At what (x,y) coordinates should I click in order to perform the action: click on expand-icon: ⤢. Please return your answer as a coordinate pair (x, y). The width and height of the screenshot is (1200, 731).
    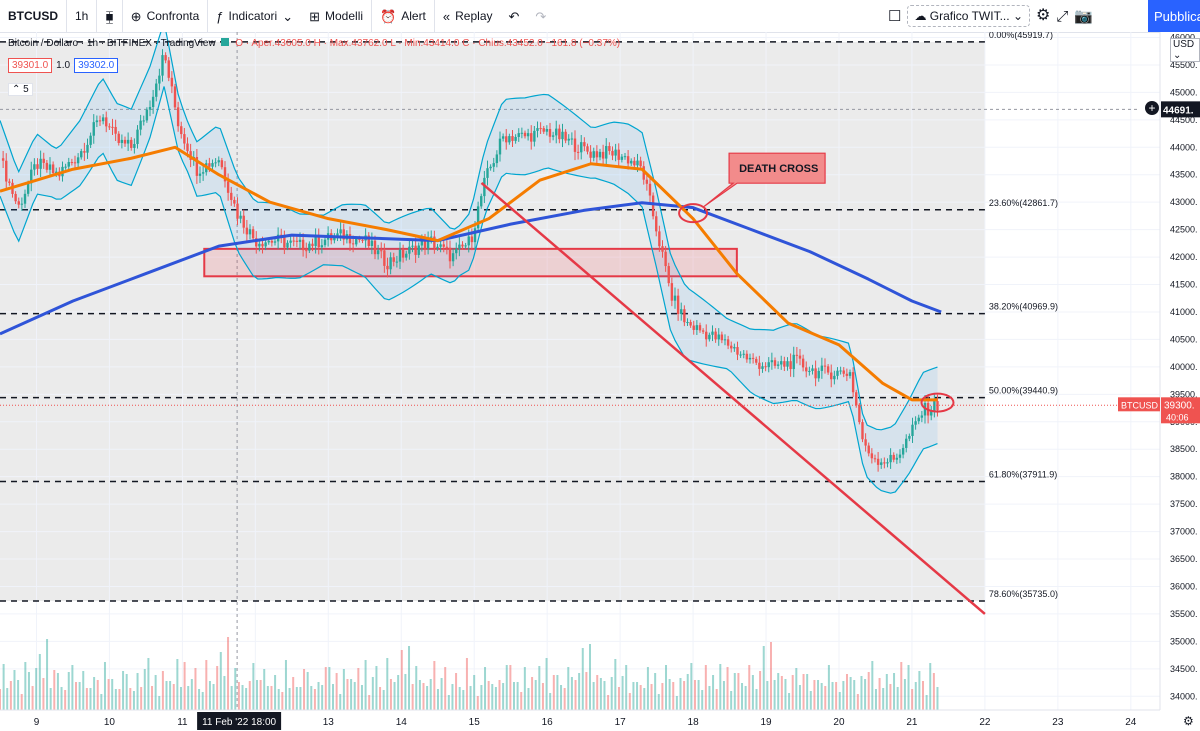
    Looking at the image, I should click on (1062, 16).